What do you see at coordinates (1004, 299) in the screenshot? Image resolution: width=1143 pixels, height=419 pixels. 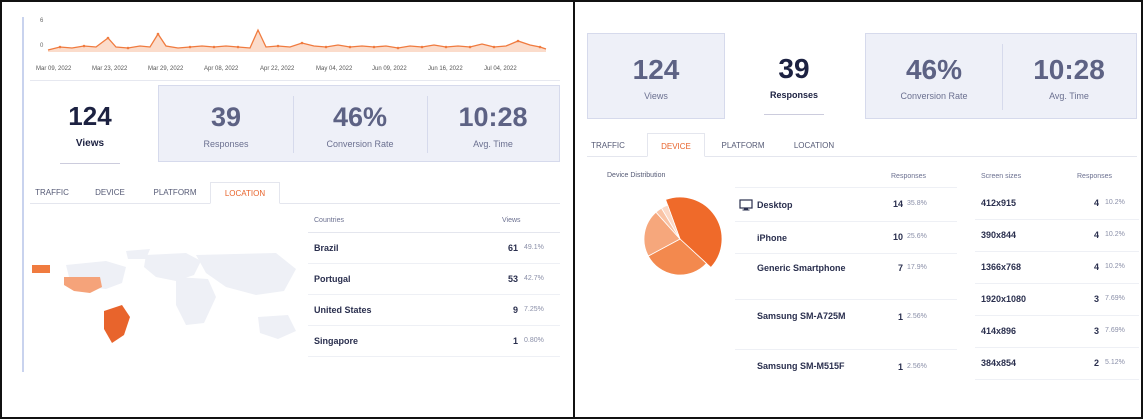 I see `screen-size: 1920x1080` at bounding box center [1004, 299].